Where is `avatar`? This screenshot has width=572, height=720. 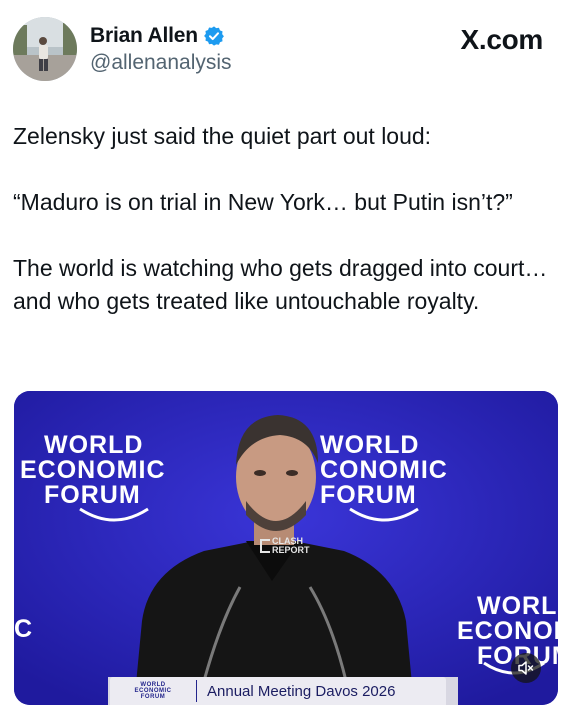 avatar is located at coordinates (45, 49).